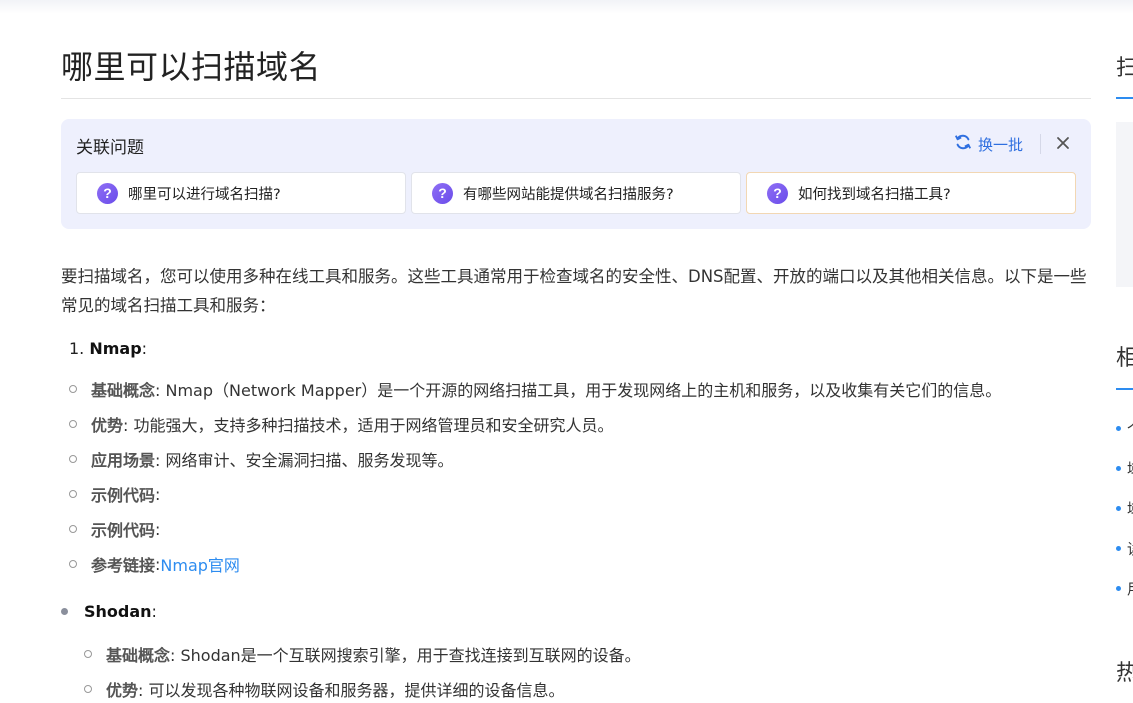 Image resolution: width=1133 pixels, height=703 pixels. I want to click on related-question-card: ? 哪里可以进行域名扫描?, so click(241, 193).